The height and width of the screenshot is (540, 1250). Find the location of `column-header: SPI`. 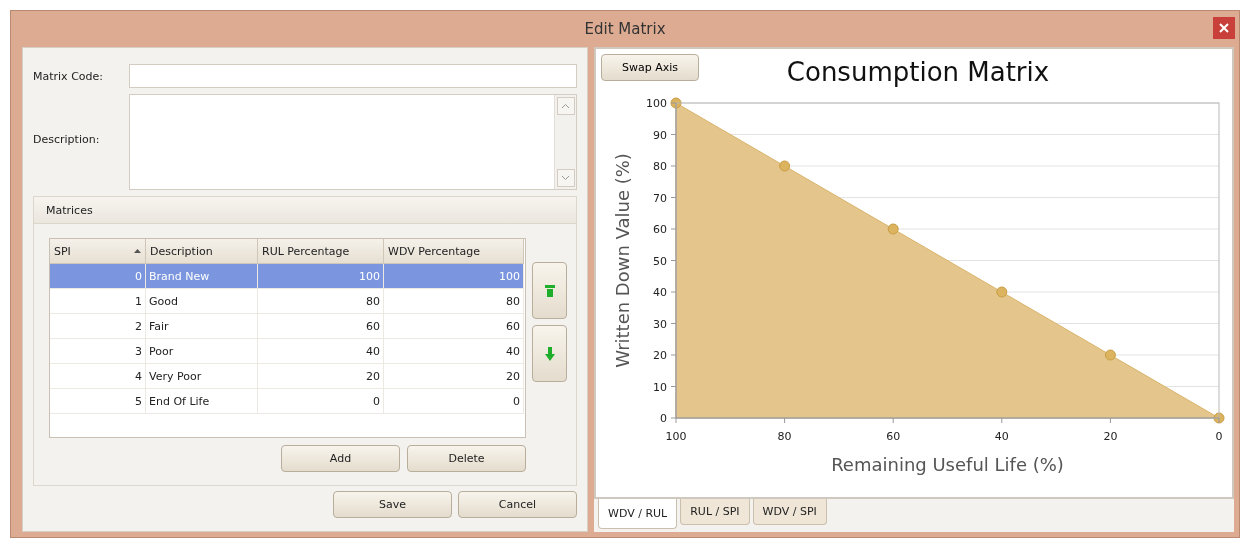

column-header: SPI is located at coordinates (98, 251).